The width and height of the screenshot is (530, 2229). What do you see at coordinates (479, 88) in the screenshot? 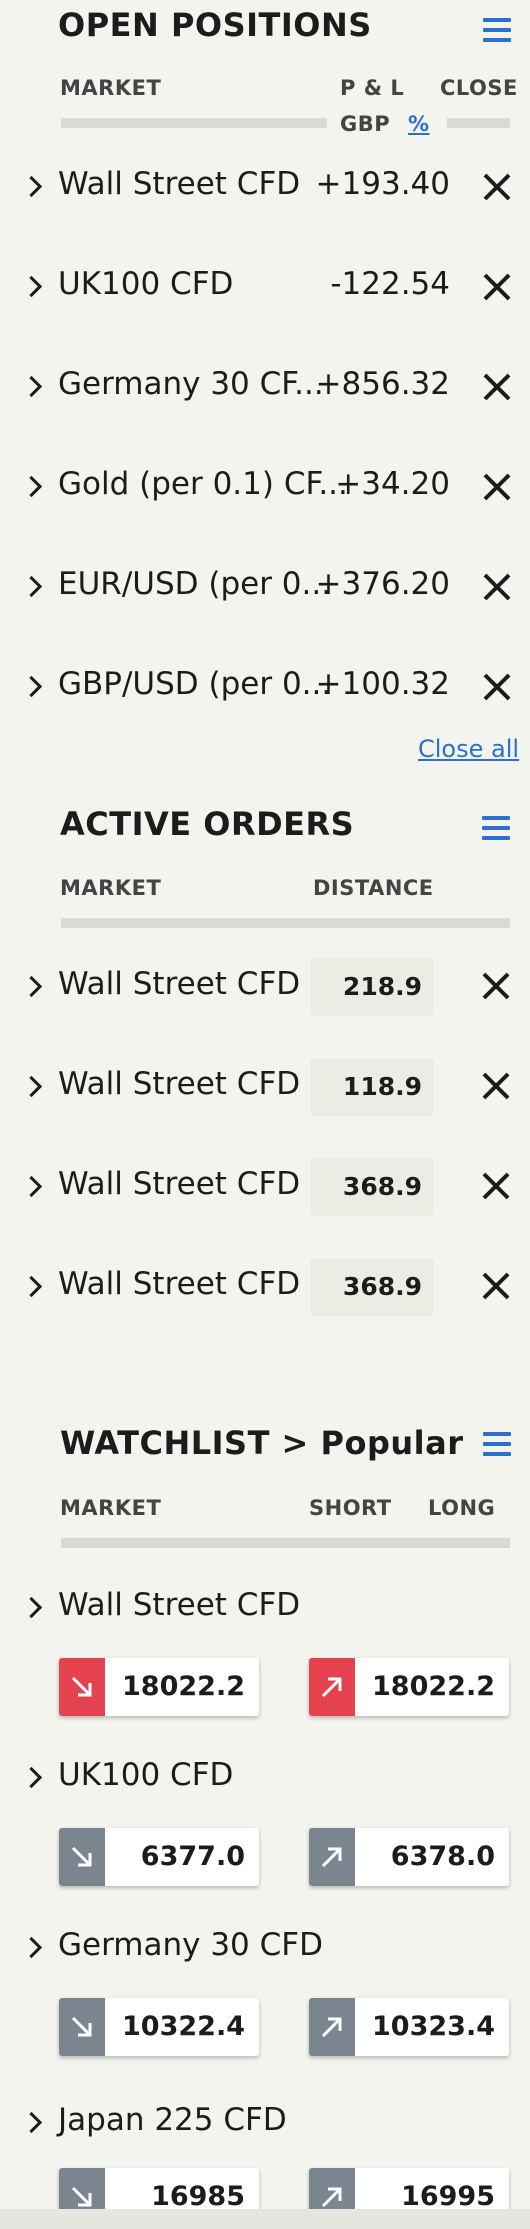
I see `col-close: CLOSE` at bounding box center [479, 88].